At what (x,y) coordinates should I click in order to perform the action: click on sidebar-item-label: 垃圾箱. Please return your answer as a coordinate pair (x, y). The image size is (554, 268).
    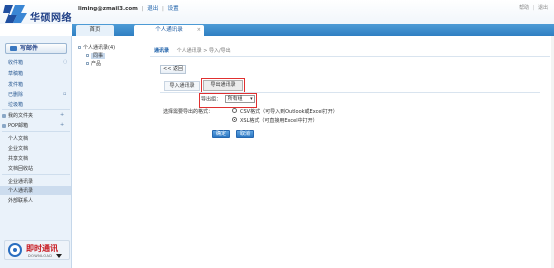
    Looking at the image, I should click on (16, 105).